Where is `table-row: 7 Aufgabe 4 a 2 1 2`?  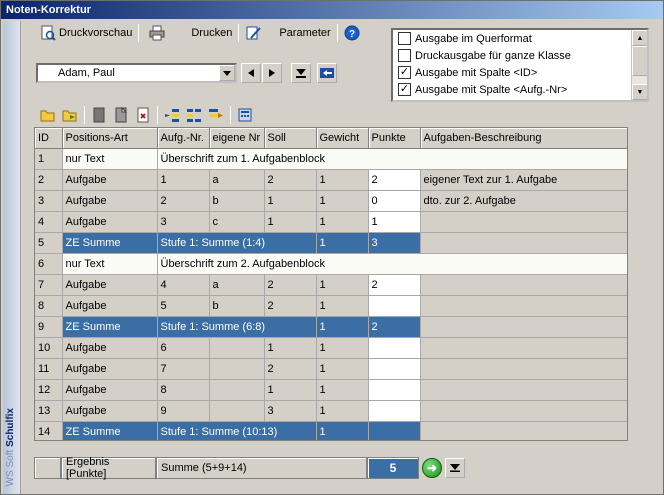
table-row: 7 Aufgabe 4 a 2 1 2 is located at coordinates (331, 285).